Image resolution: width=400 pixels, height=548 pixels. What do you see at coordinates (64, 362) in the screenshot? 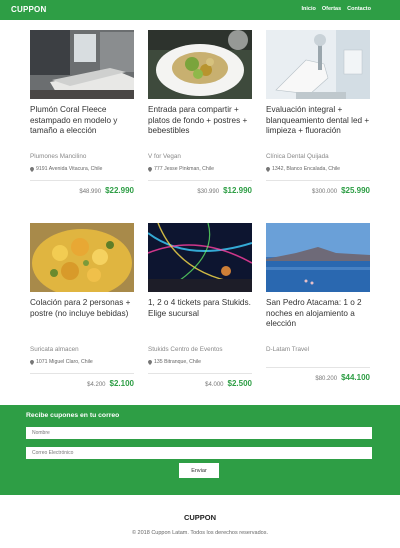
I see `deal-address: 1071 Miguel Claro, Chile` at bounding box center [64, 362].